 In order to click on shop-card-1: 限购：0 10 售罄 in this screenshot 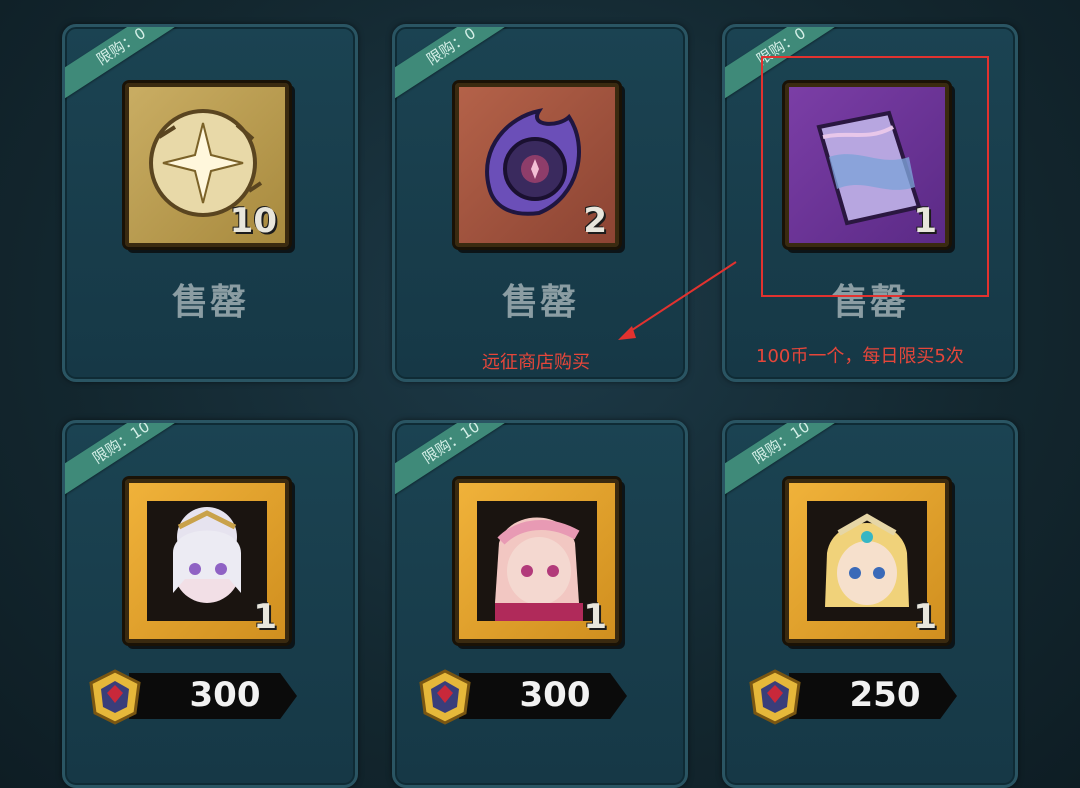, I will do `click(210, 203)`.